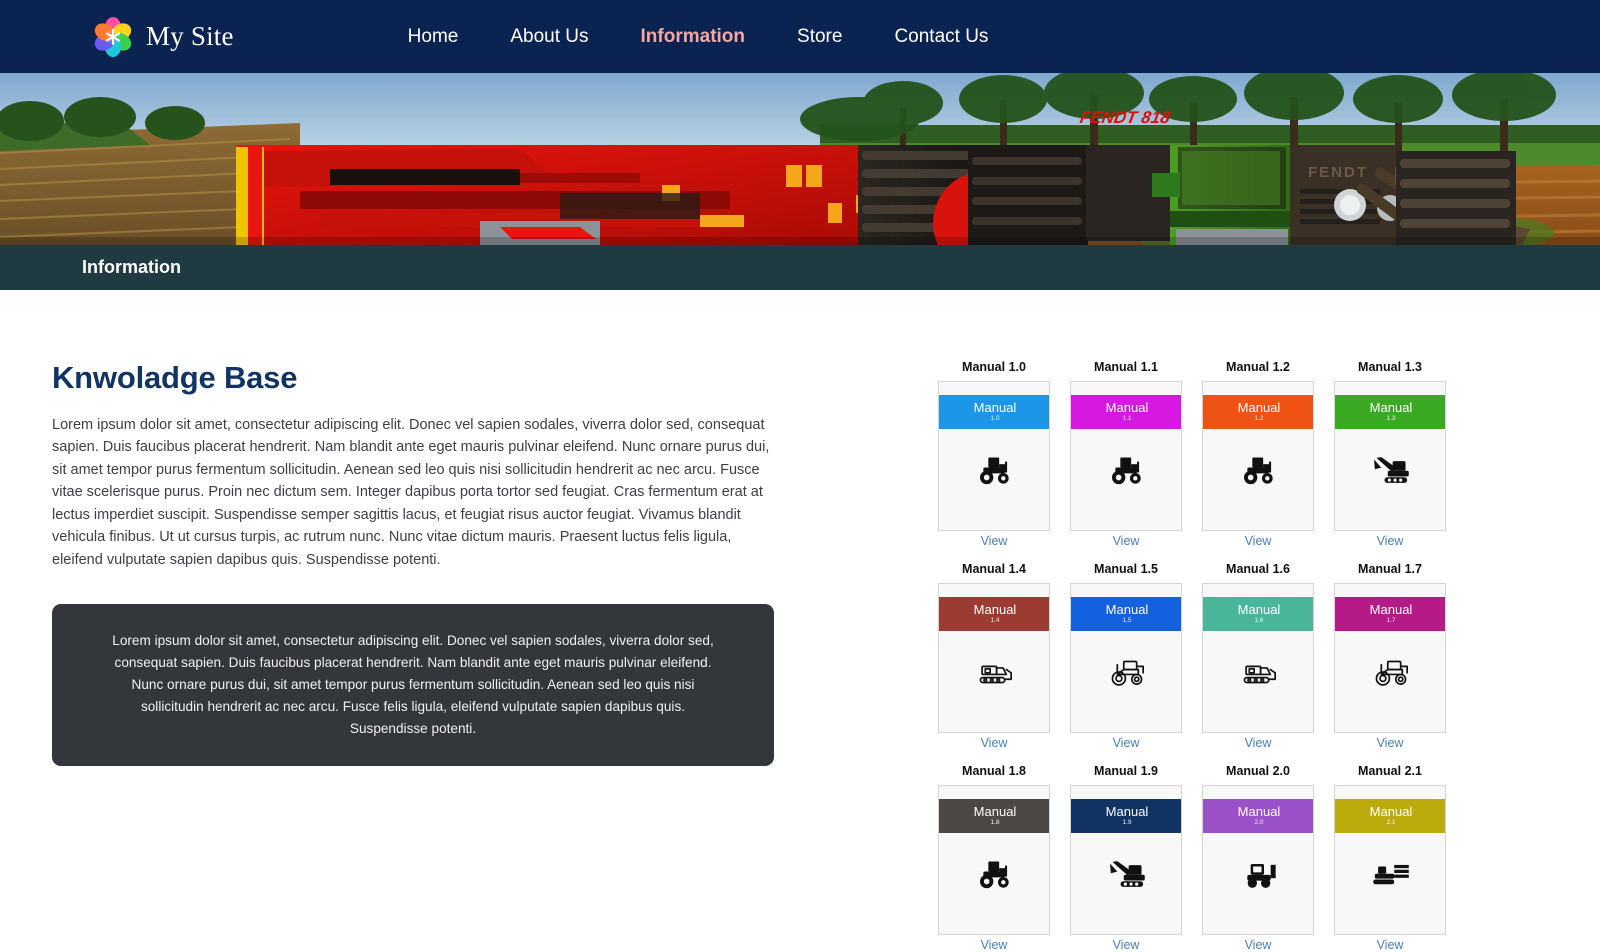 Image resolution: width=1600 pixels, height=952 pixels. I want to click on manual-card-title: Manual 1.2, so click(1258, 367).